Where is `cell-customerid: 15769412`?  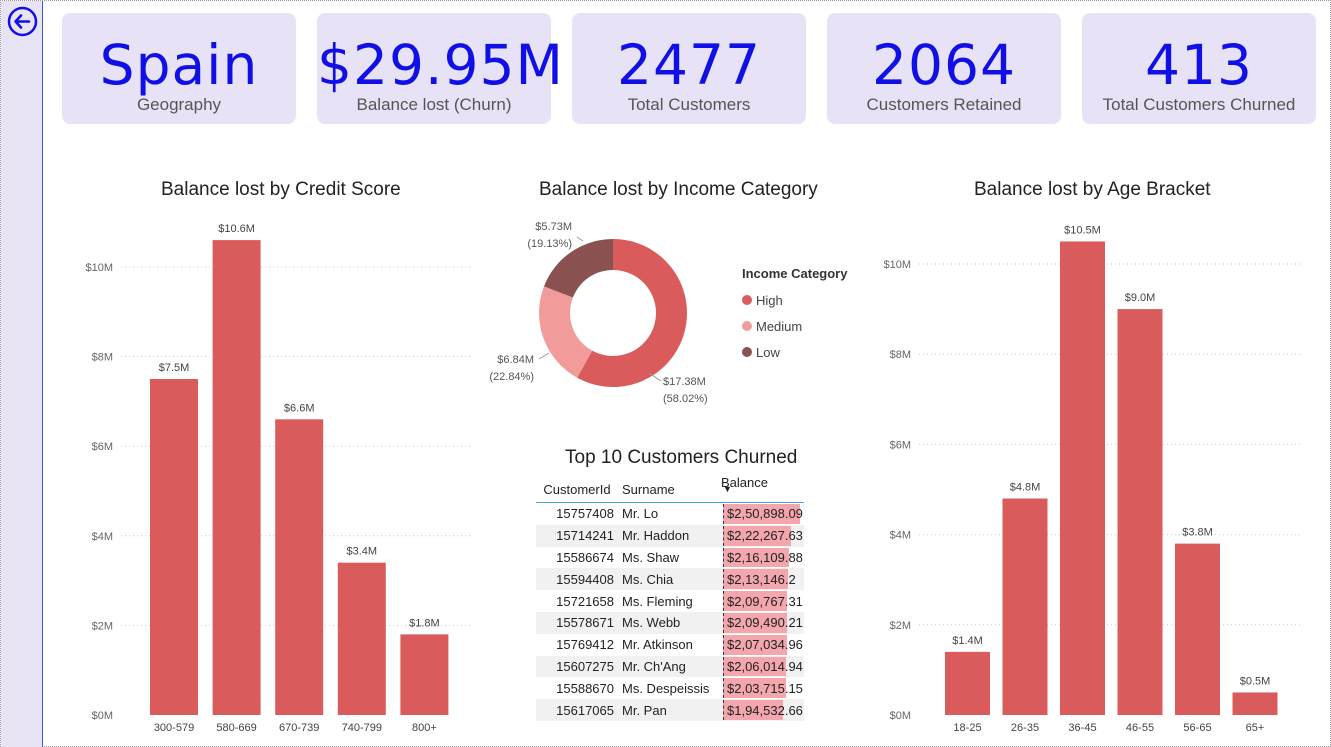
cell-customerid: 15769412 is located at coordinates (585, 645).